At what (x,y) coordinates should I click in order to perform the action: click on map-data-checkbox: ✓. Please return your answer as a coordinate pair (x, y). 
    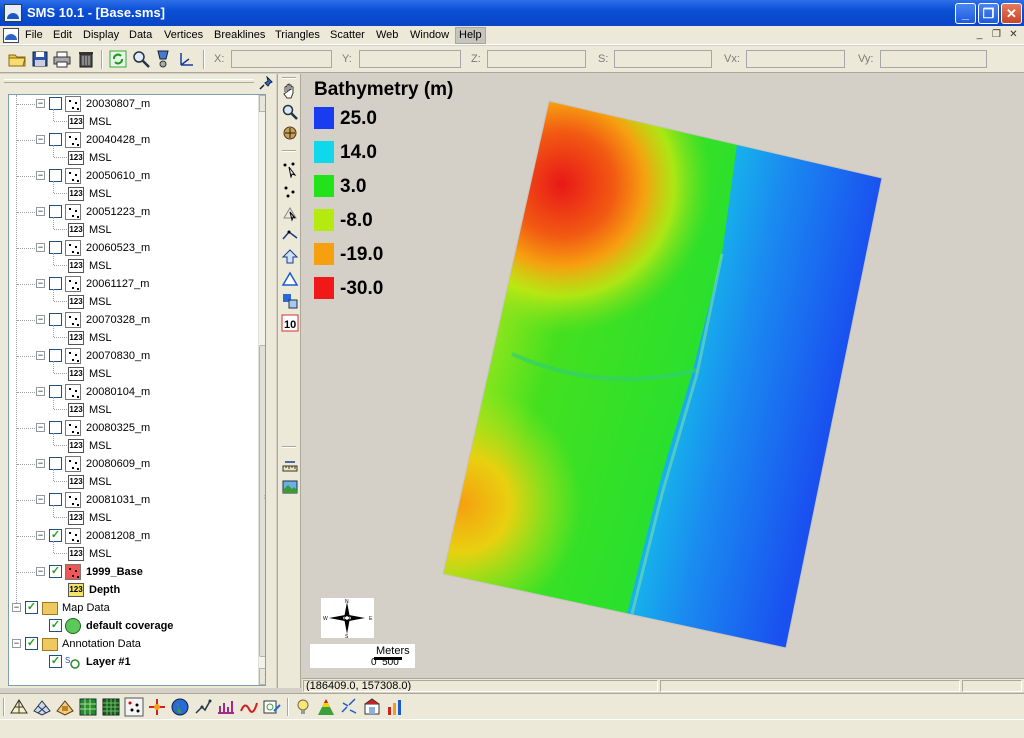
    Looking at the image, I should click on (31, 607).